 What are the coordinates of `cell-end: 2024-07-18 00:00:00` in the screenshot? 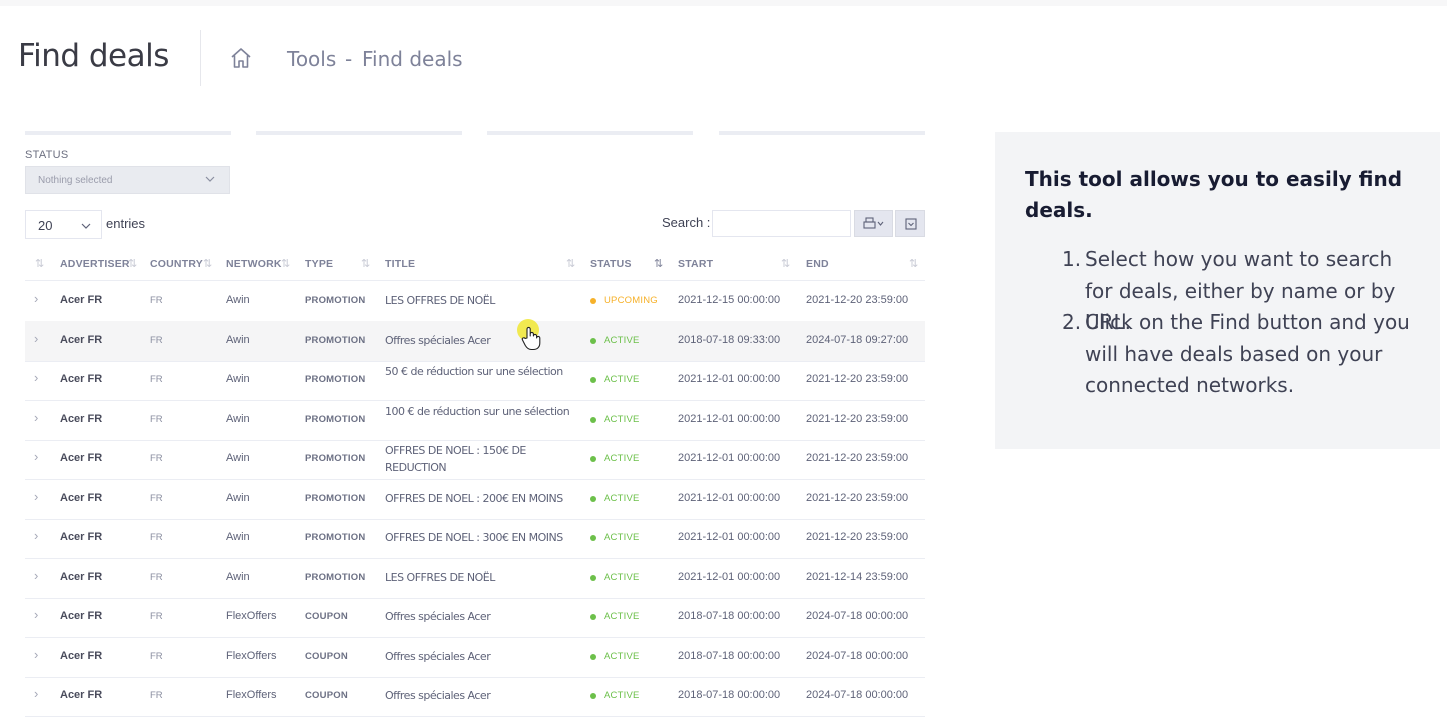 It's located at (857, 695).